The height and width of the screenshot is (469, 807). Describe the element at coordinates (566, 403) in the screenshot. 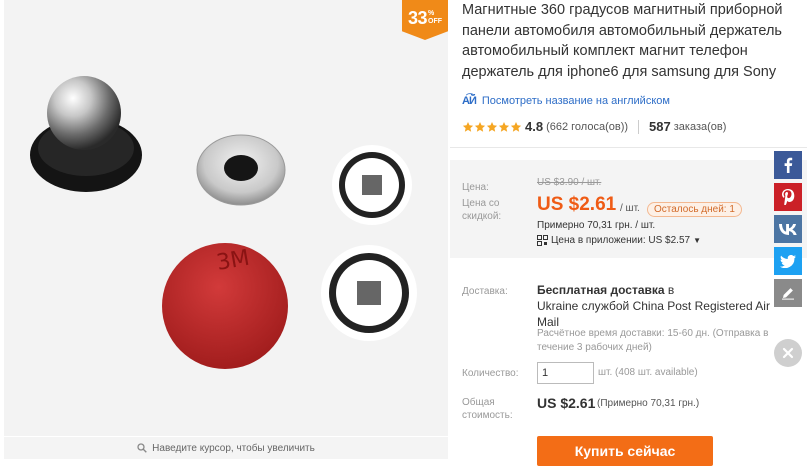

I see `total-price: US $2.61` at that location.